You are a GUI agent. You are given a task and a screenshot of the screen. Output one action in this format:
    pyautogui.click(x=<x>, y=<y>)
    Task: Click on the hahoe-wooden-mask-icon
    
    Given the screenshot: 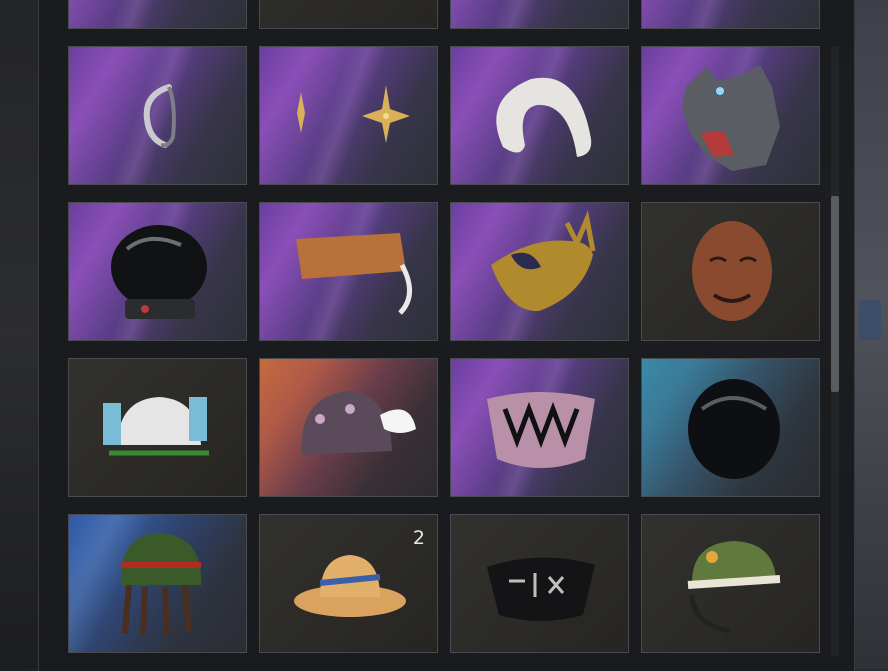 What is the action you would take?
    pyautogui.click(x=732, y=271)
    